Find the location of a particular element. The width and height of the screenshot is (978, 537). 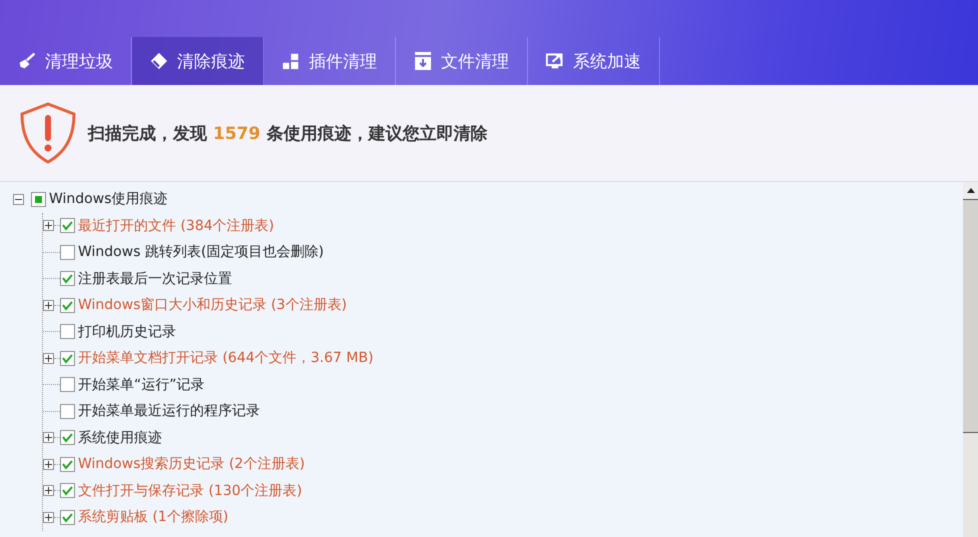

monitor-icon is located at coordinates (555, 61).